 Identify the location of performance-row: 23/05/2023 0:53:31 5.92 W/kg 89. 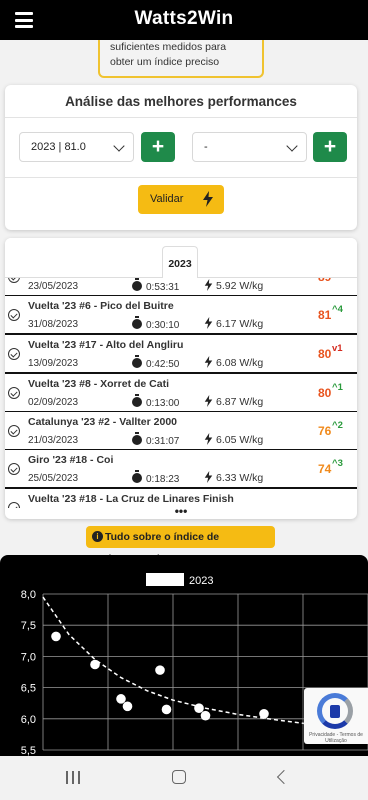
(181, 287).